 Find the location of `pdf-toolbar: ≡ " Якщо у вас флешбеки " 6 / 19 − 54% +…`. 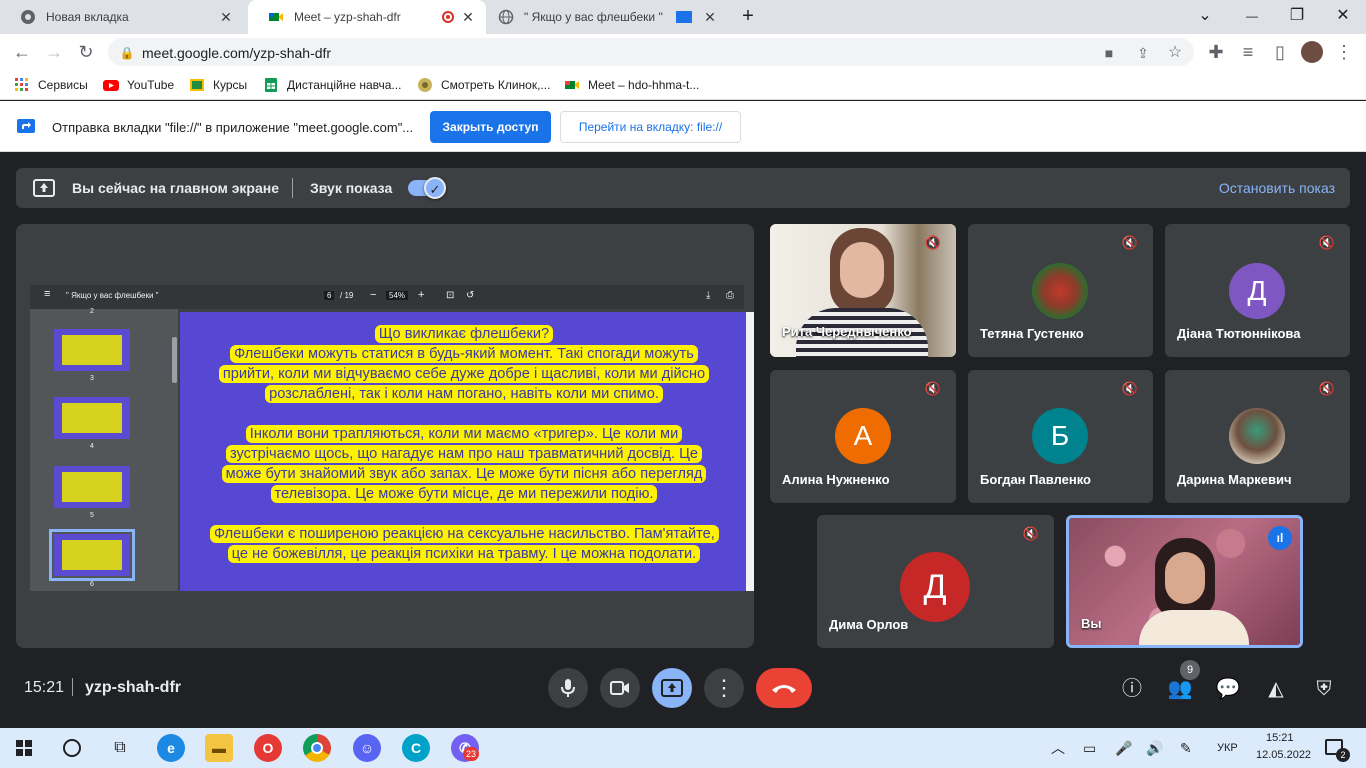

pdf-toolbar: ≡ " Якщо у вас флешбеки " 6 / 19 − 54% +… is located at coordinates (392, 297).